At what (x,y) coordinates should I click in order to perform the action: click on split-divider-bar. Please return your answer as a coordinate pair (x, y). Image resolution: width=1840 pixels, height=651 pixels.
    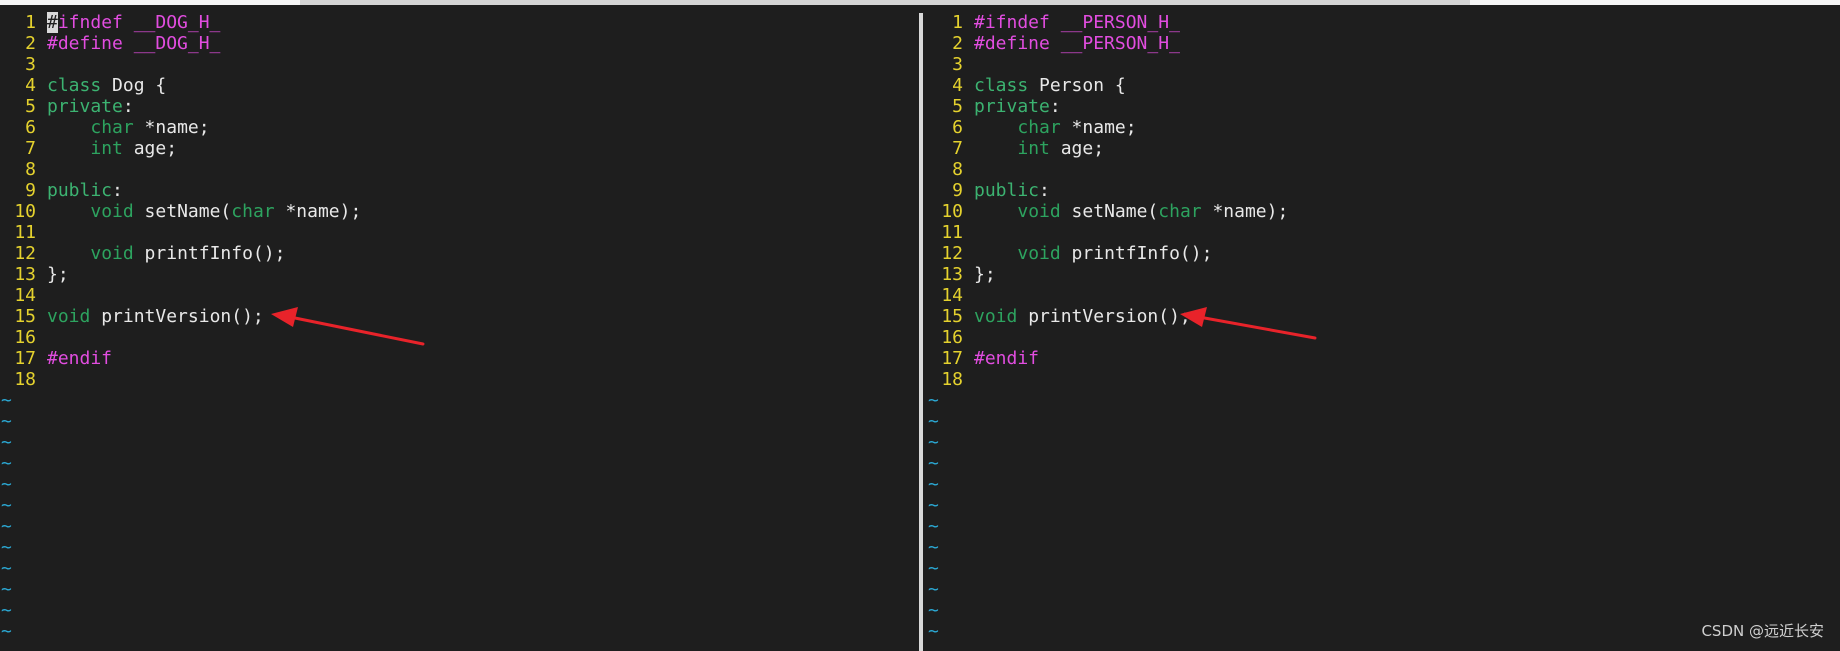
    Looking at the image, I should click on (921, 332).